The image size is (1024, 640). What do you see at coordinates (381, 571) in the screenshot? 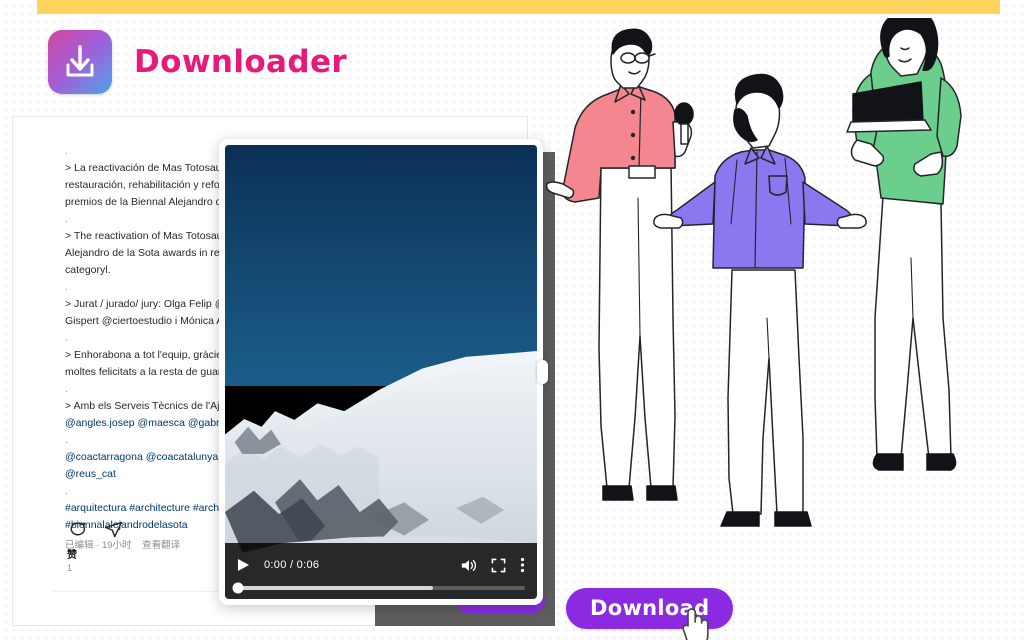
I see `video-control-bar: 0:00 / 0:06` at bounding box center [381, 571].